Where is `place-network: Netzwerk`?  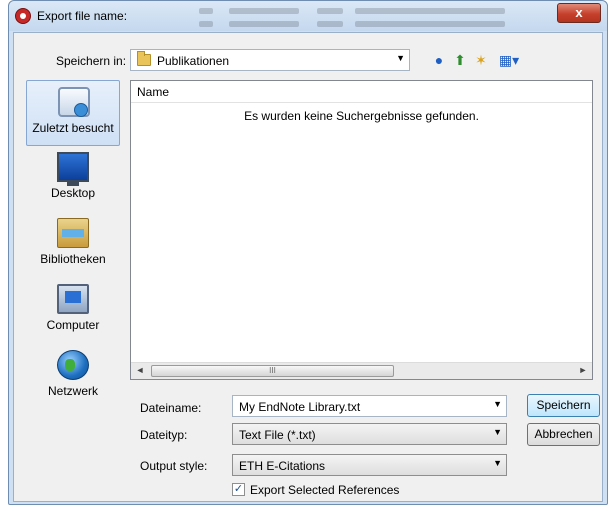
place-network: Netzwerk is located at coordinates (73, 377).